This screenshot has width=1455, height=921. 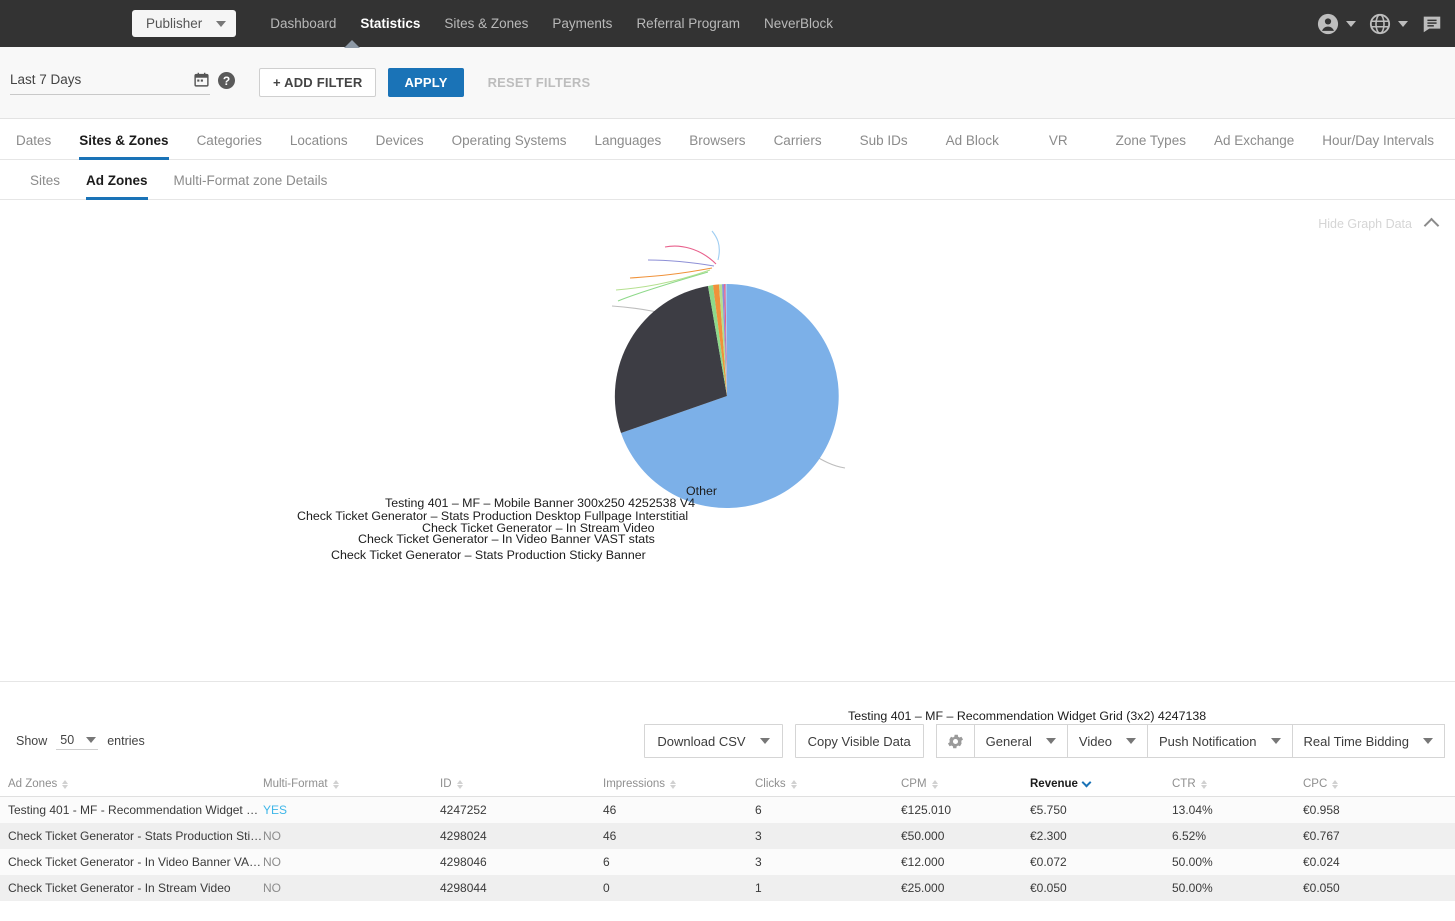 What do you see at coordinates (352, 44) in the screenshot?
I see `active-nav-indicator-arrow` at bounding box center [352, 44].